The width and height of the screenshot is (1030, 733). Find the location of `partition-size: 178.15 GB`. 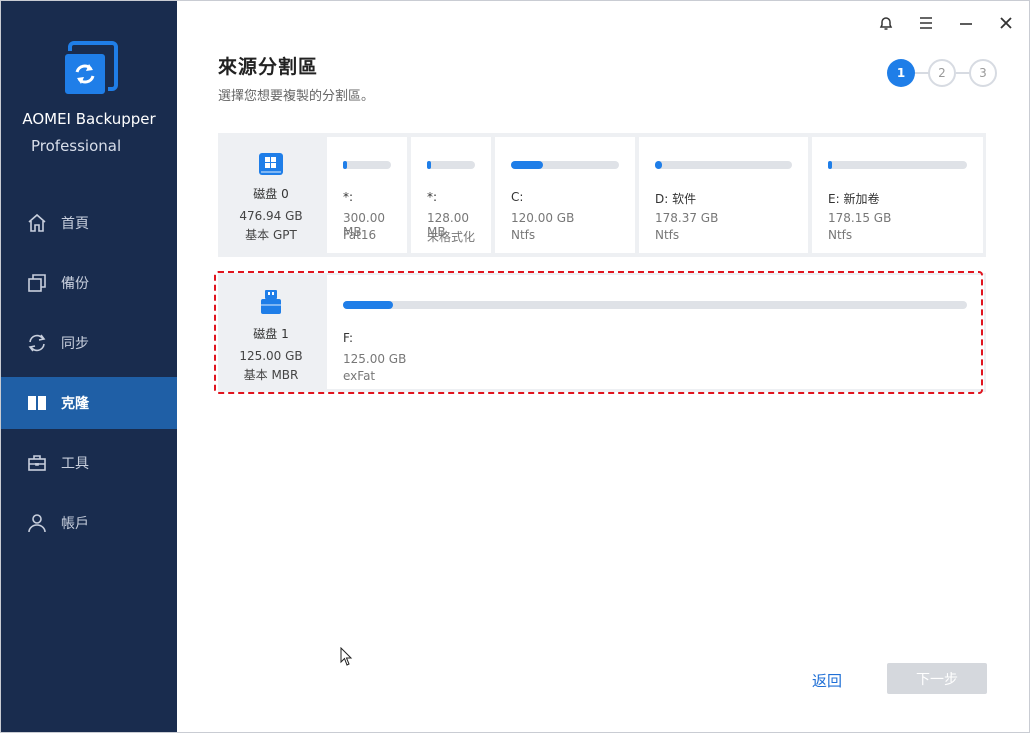

partition-size: 178.15 GB is located at coordinates (860, 218).